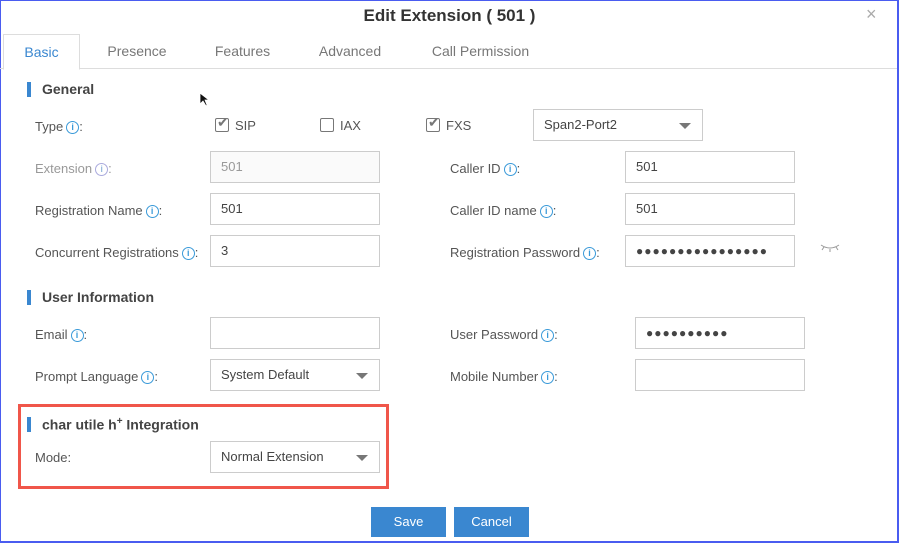  What do you see at coordinates (710, 167) in the screenshot?
I see `caller-id-input: 501` at bounding box center [710, 167].